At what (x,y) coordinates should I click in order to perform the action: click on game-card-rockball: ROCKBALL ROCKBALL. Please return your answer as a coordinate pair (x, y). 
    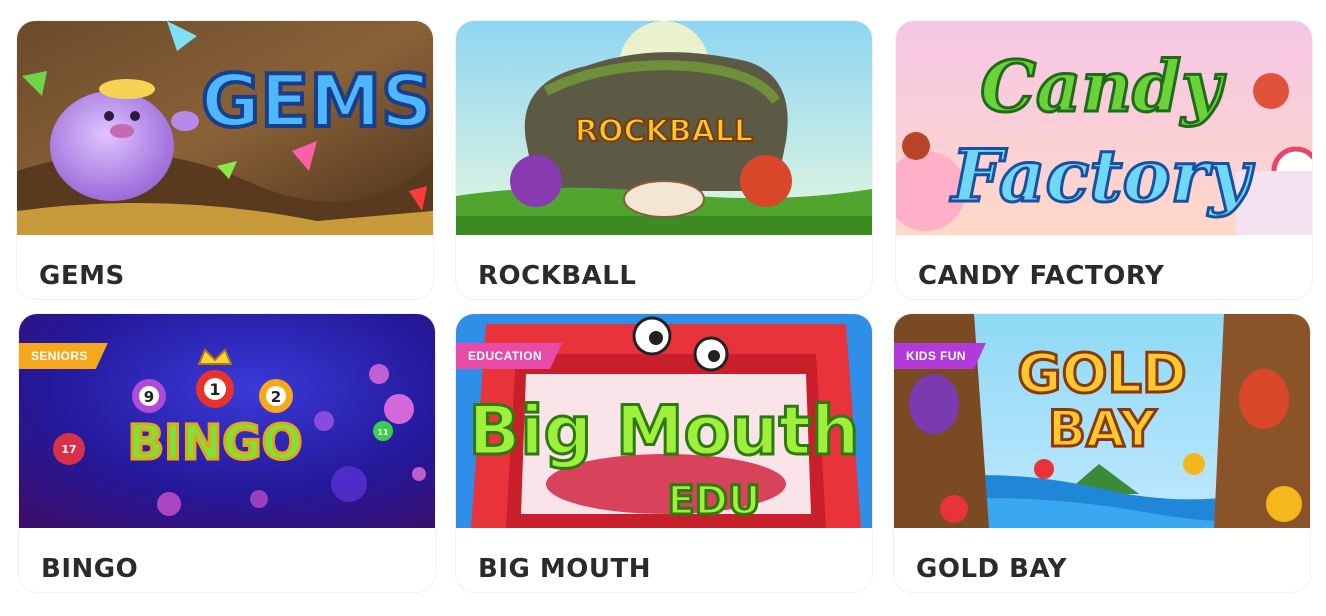
    Looking at the image, I should click on (664, 160).